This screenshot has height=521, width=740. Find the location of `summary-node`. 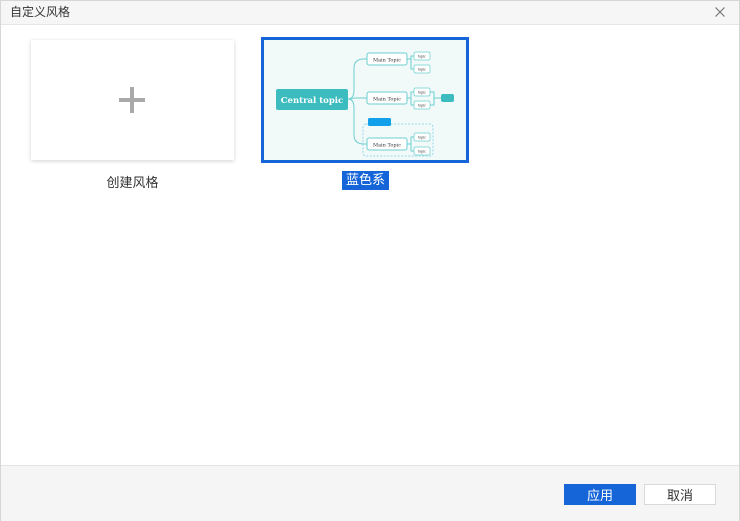

summary-node is located at coordinates (447, 98).